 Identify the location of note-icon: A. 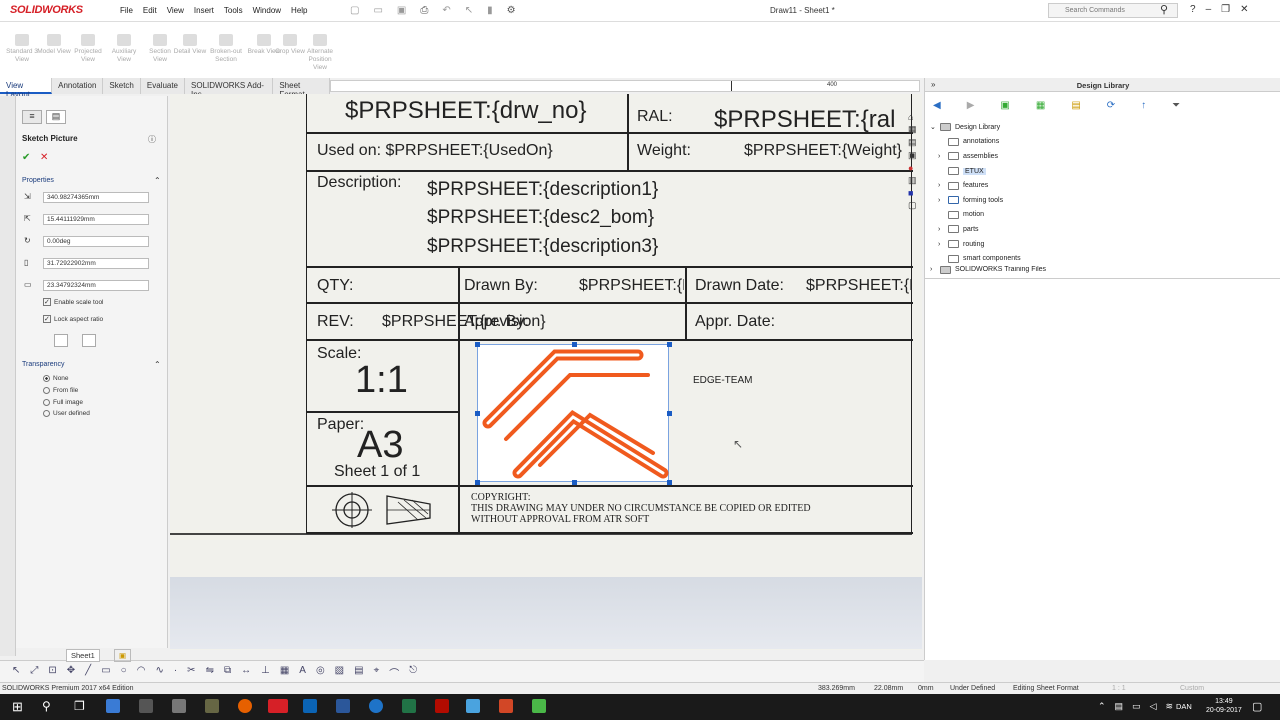
(302, 672).